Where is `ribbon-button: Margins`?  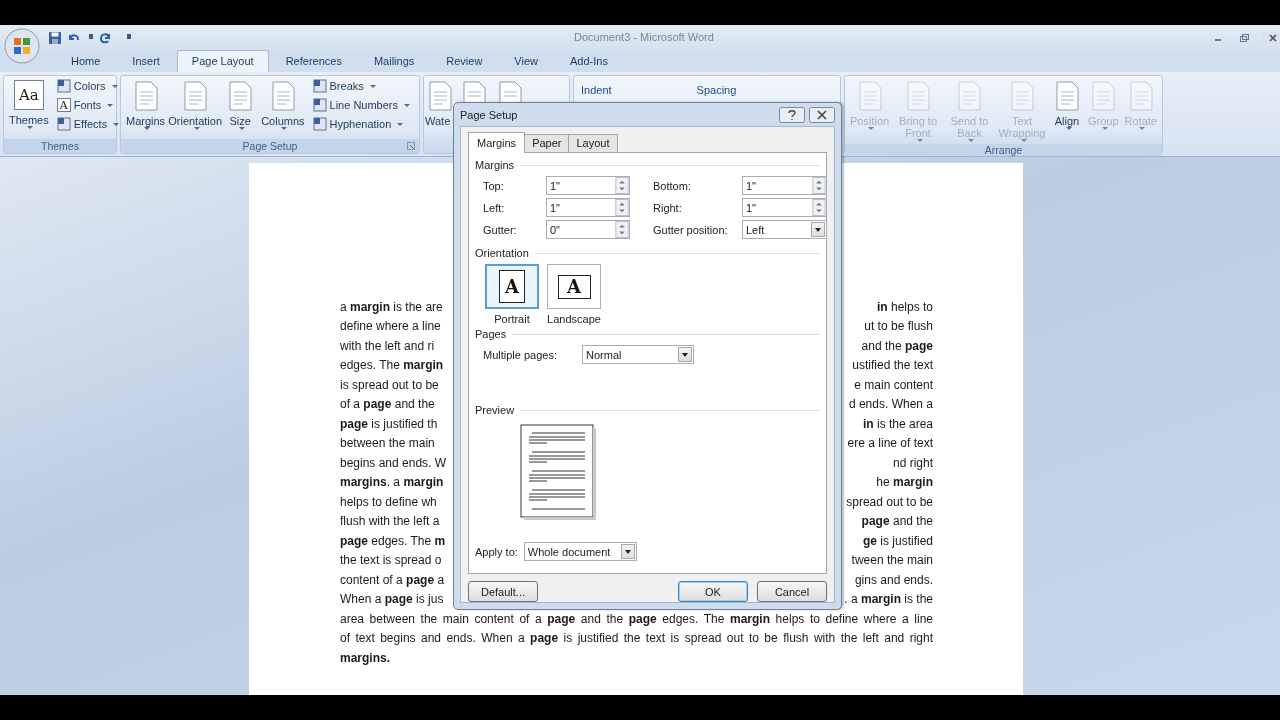
ribbon-button: Margins is located at coordinates (146, 105).